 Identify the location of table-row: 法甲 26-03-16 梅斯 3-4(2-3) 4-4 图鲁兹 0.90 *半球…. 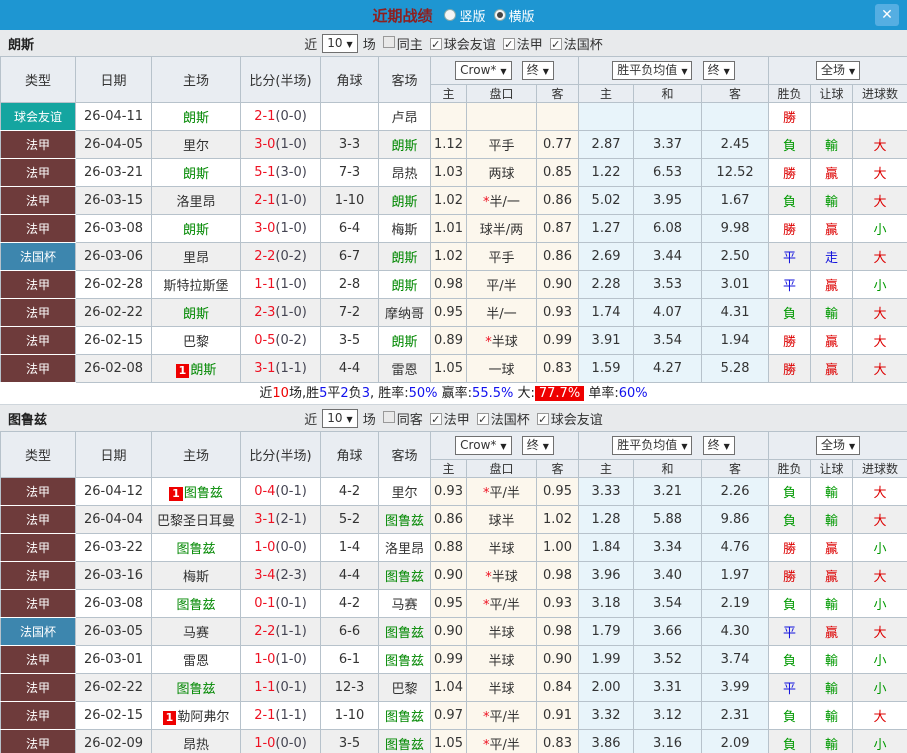
(453, 575).